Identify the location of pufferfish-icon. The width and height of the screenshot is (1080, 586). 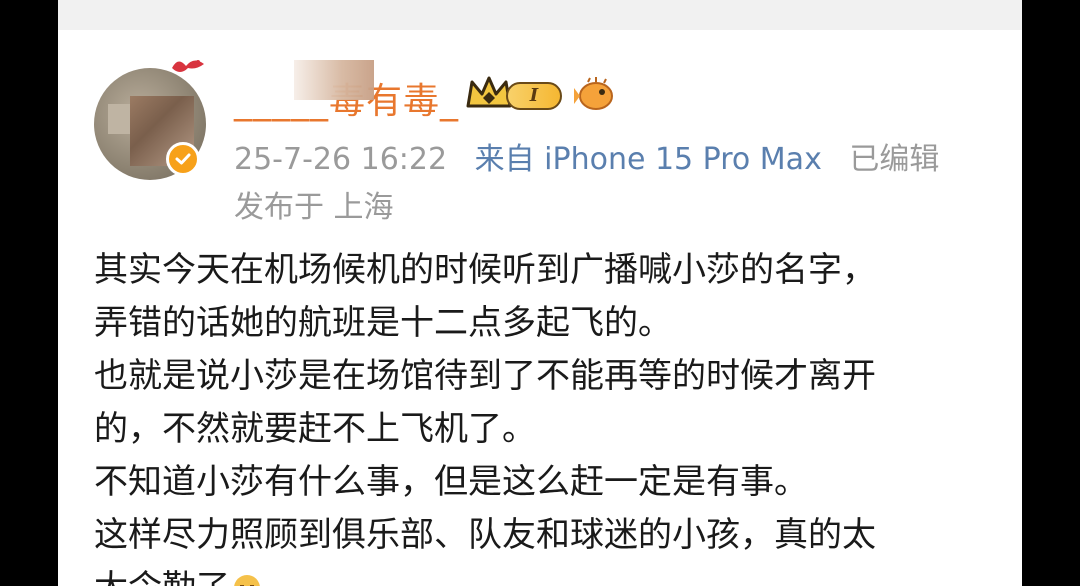
(593, 93).